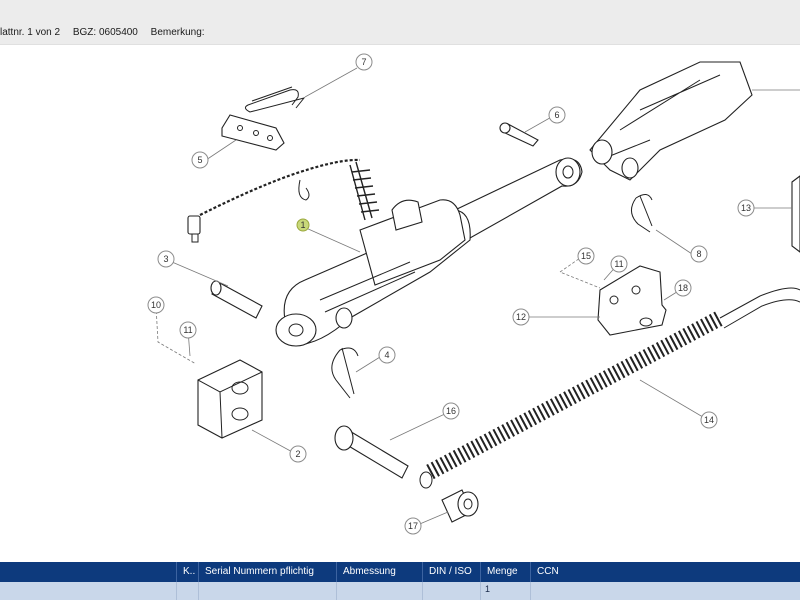  I want to click on svg-text: 6, so click(556, 115).